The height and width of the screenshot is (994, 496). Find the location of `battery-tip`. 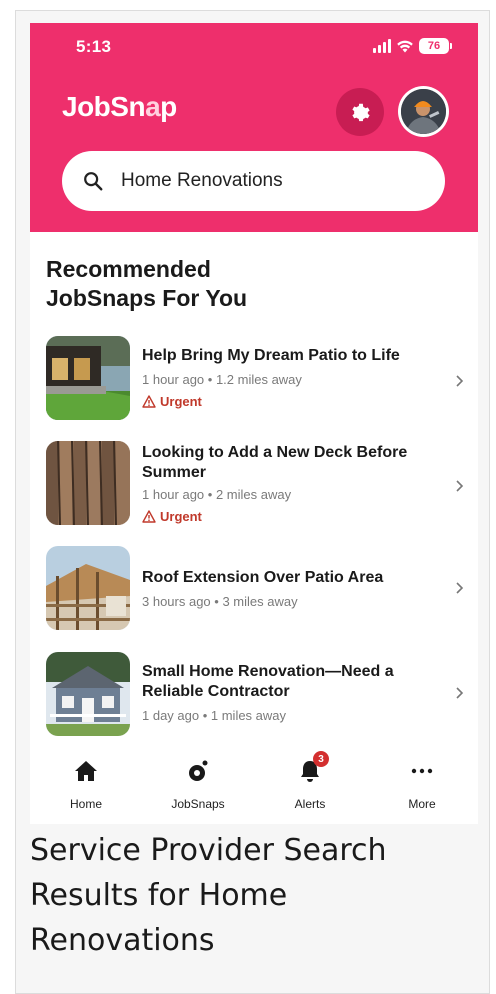

battery-tip is located at coordinates (451, 46).